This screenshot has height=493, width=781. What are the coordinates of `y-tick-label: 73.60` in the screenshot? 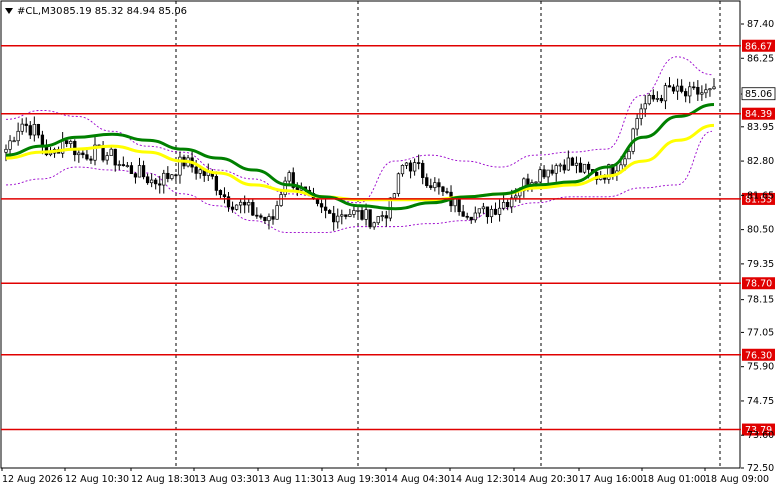 It's located at (760, 435).